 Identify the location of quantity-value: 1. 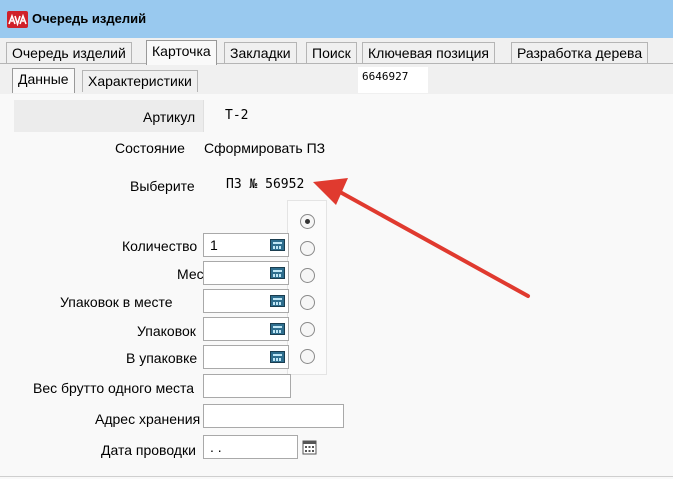
(214, 245).